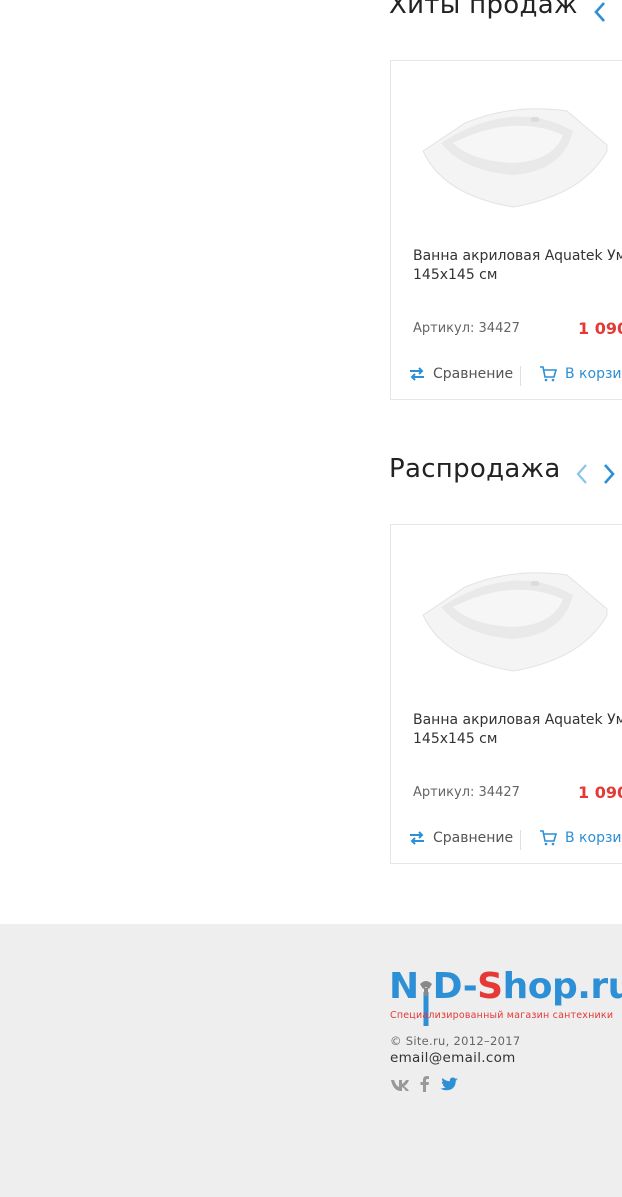 The width and height of the screenshot is (622, 1197). I want to click on section-title: Хиты продаж, so click(483, 10).